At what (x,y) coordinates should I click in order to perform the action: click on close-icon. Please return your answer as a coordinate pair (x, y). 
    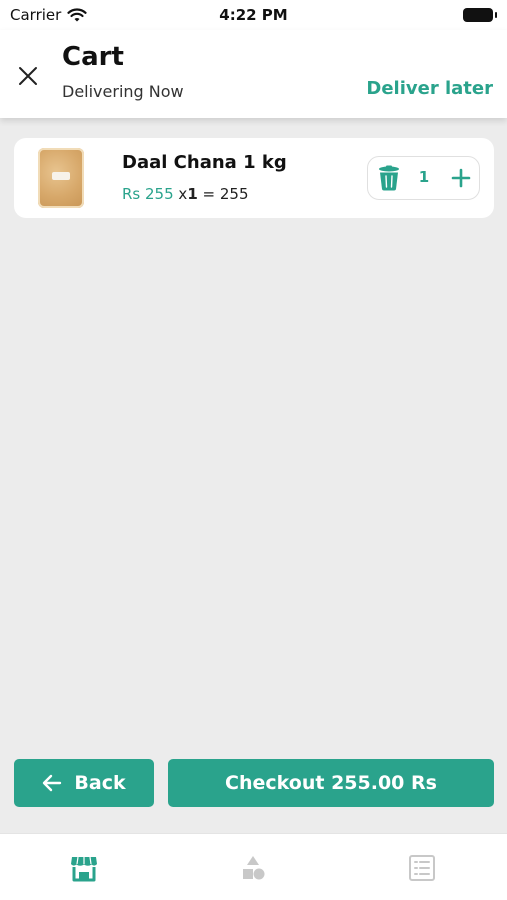
    Looking at the image, I should click on (28, 76).